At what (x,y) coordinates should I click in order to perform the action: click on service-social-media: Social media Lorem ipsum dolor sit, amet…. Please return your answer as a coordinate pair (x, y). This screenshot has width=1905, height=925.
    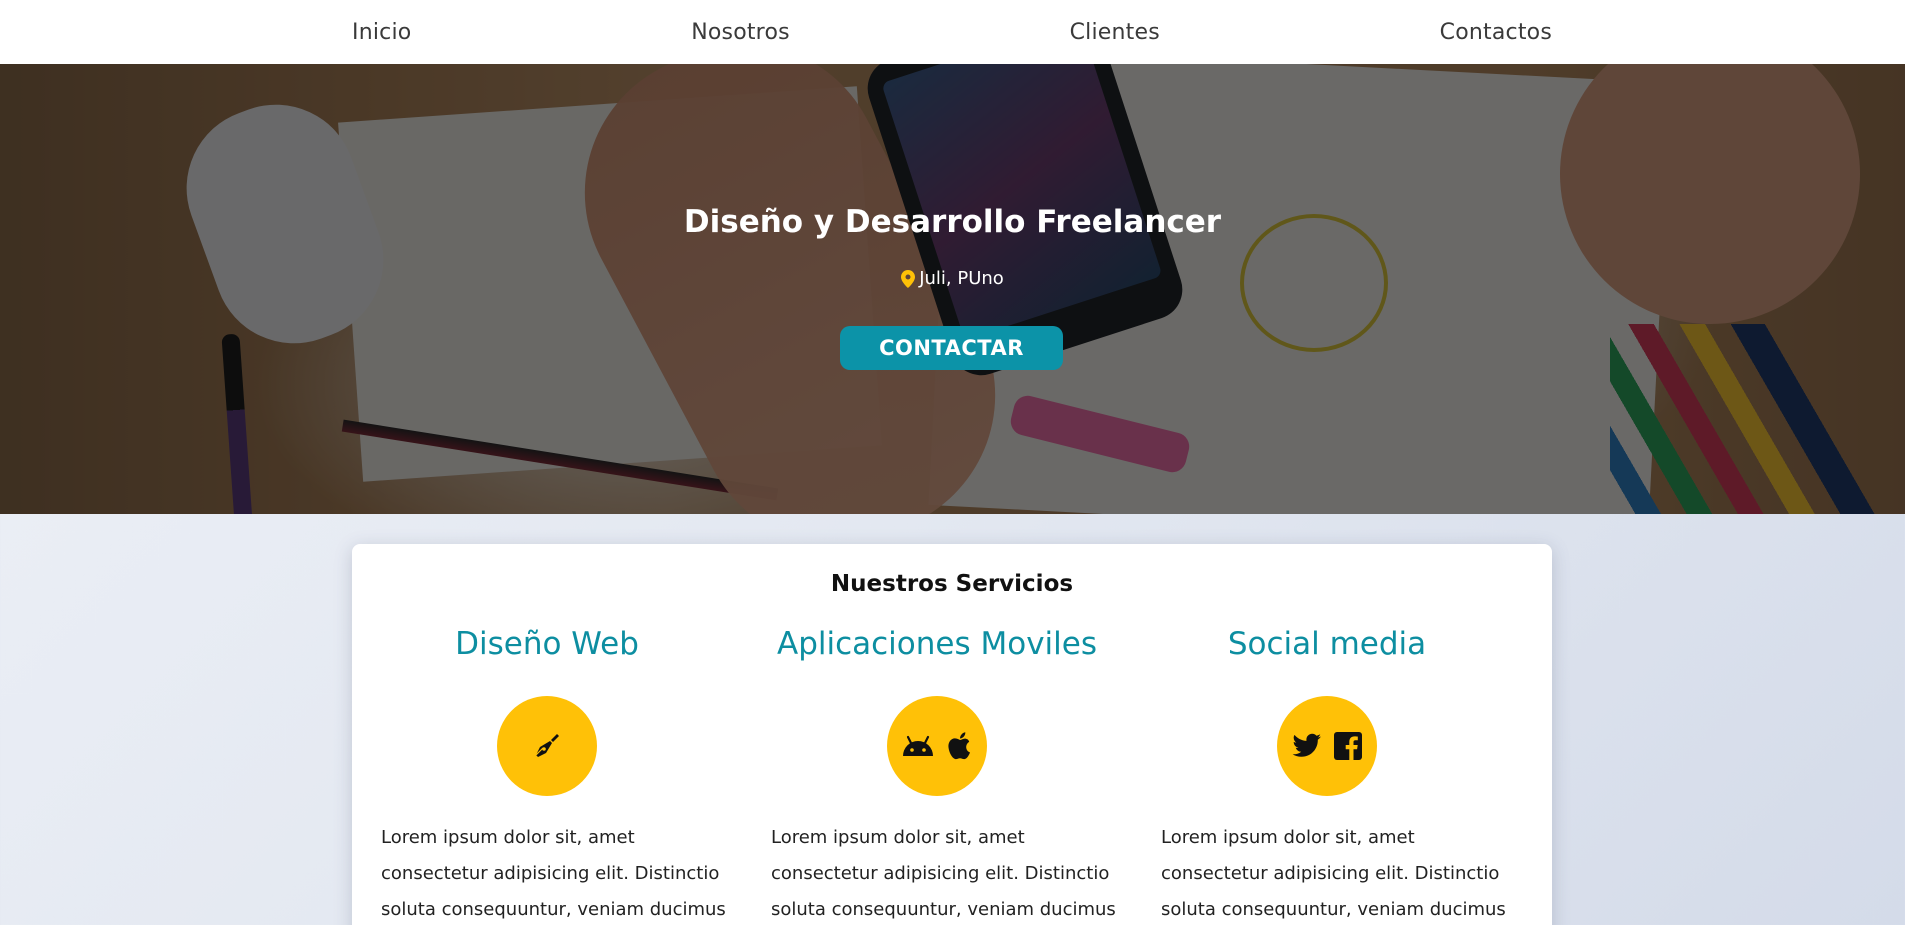
    Looking at the image, I should click on (1327, 774).